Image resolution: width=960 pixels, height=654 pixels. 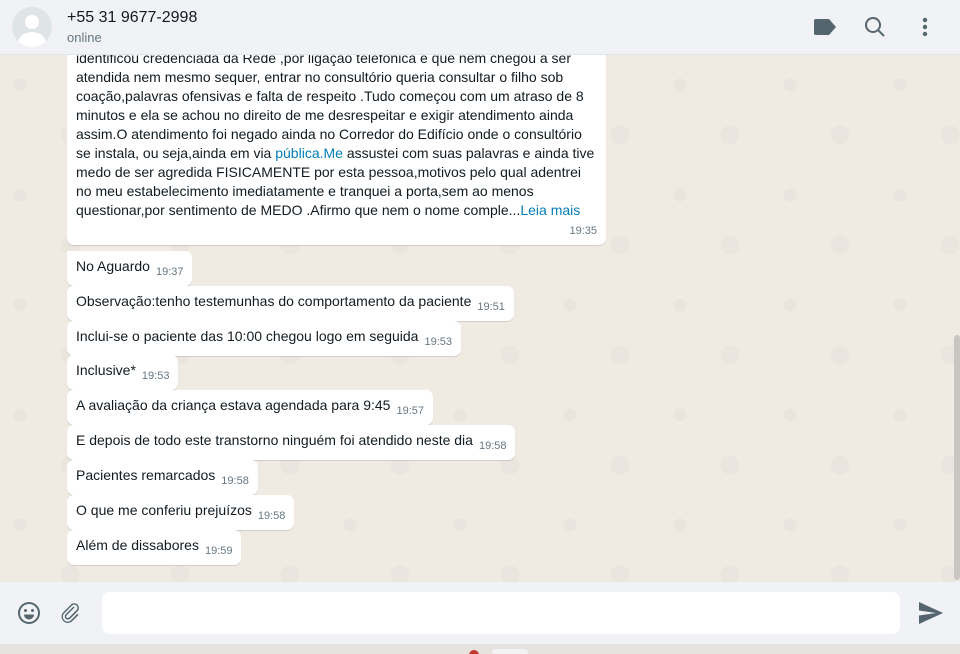 I want to click on menu-button, so click(x=925, y=27).